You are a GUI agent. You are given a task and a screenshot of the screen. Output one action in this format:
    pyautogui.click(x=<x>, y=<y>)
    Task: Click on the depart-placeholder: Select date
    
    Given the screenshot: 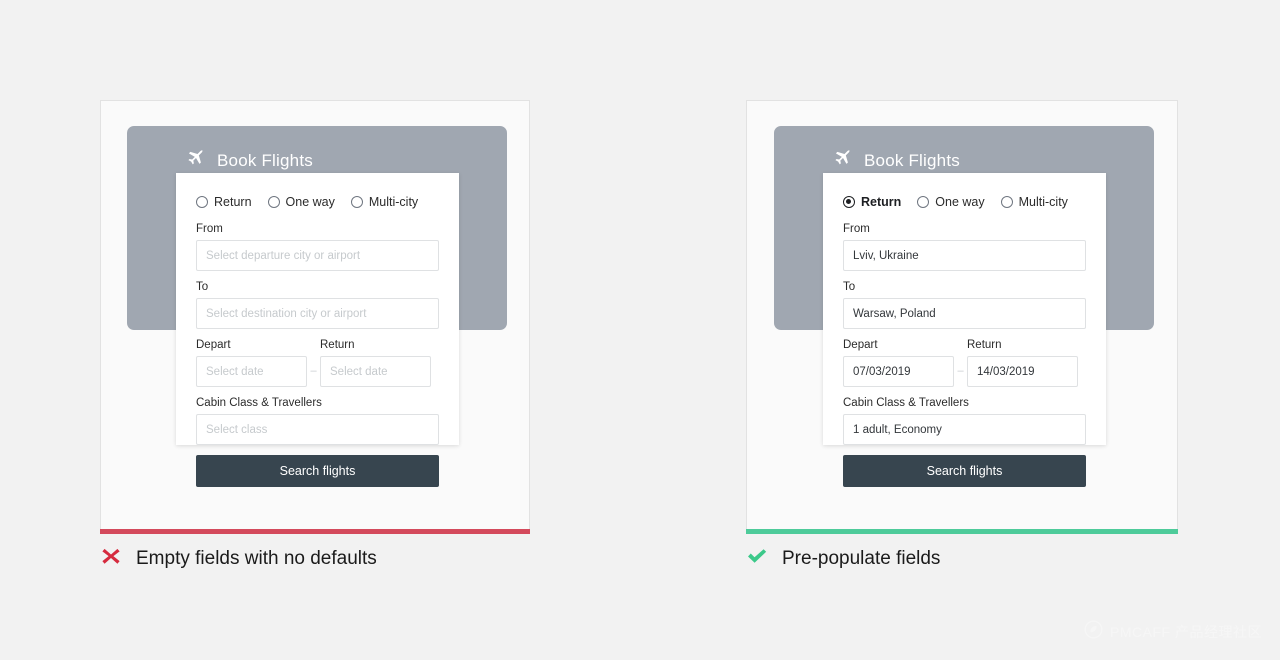 What is the action you would take?
    pyautogui.click(x=235, y=371)
    